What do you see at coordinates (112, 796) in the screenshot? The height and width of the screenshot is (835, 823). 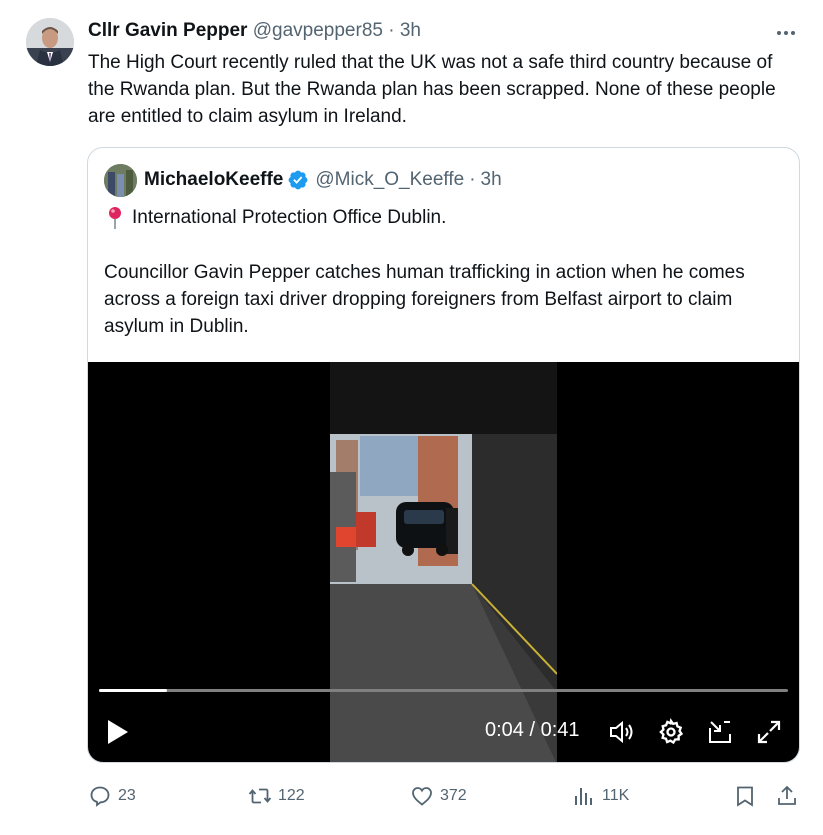 I see `reply-button: 23` at bounding box center [112, 796].